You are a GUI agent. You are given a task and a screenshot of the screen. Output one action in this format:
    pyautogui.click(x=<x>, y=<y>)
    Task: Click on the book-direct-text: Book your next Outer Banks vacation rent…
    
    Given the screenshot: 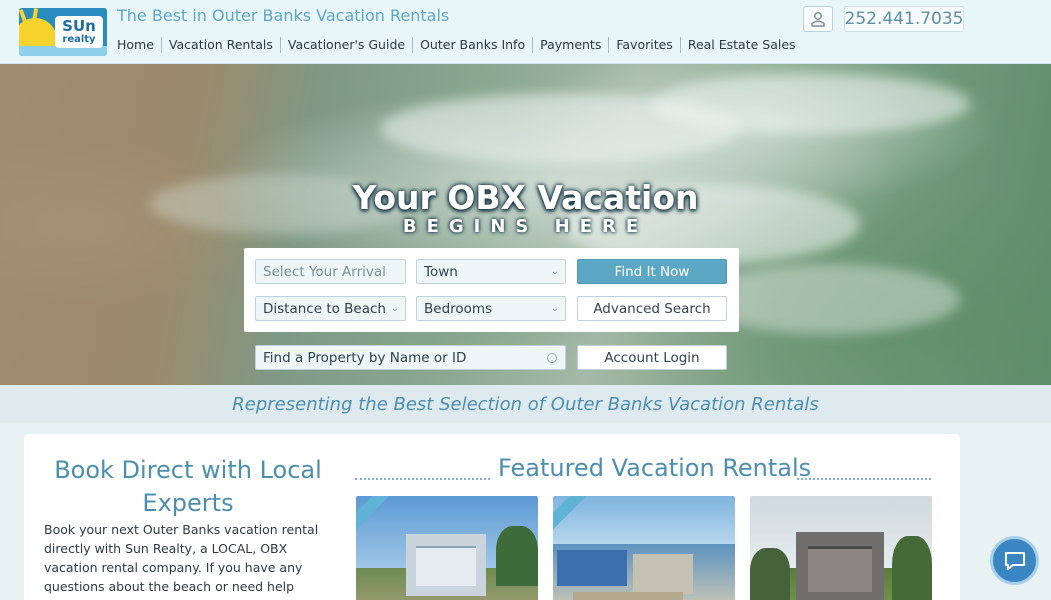 What is the action you would take?
    pyautogui.click(x=181, y=561)
    